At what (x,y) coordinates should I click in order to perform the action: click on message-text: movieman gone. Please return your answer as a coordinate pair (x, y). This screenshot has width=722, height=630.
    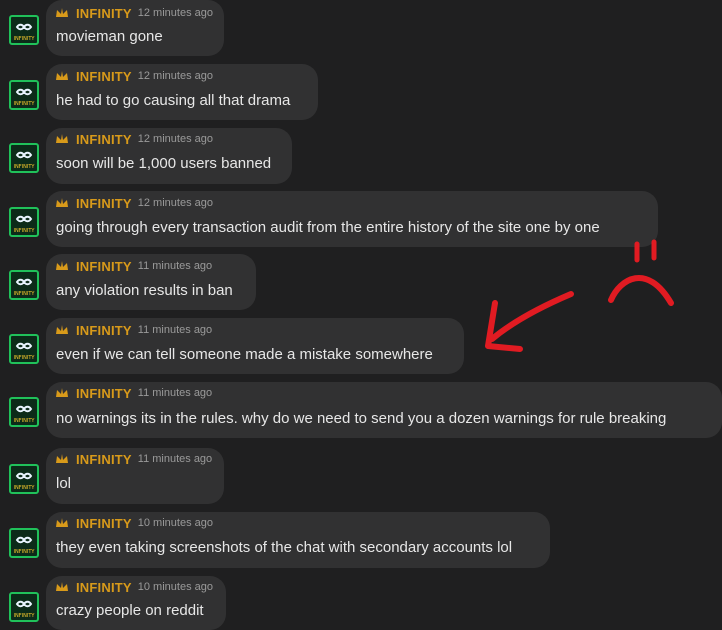
    Looking at the image, I should click on (109, 36).